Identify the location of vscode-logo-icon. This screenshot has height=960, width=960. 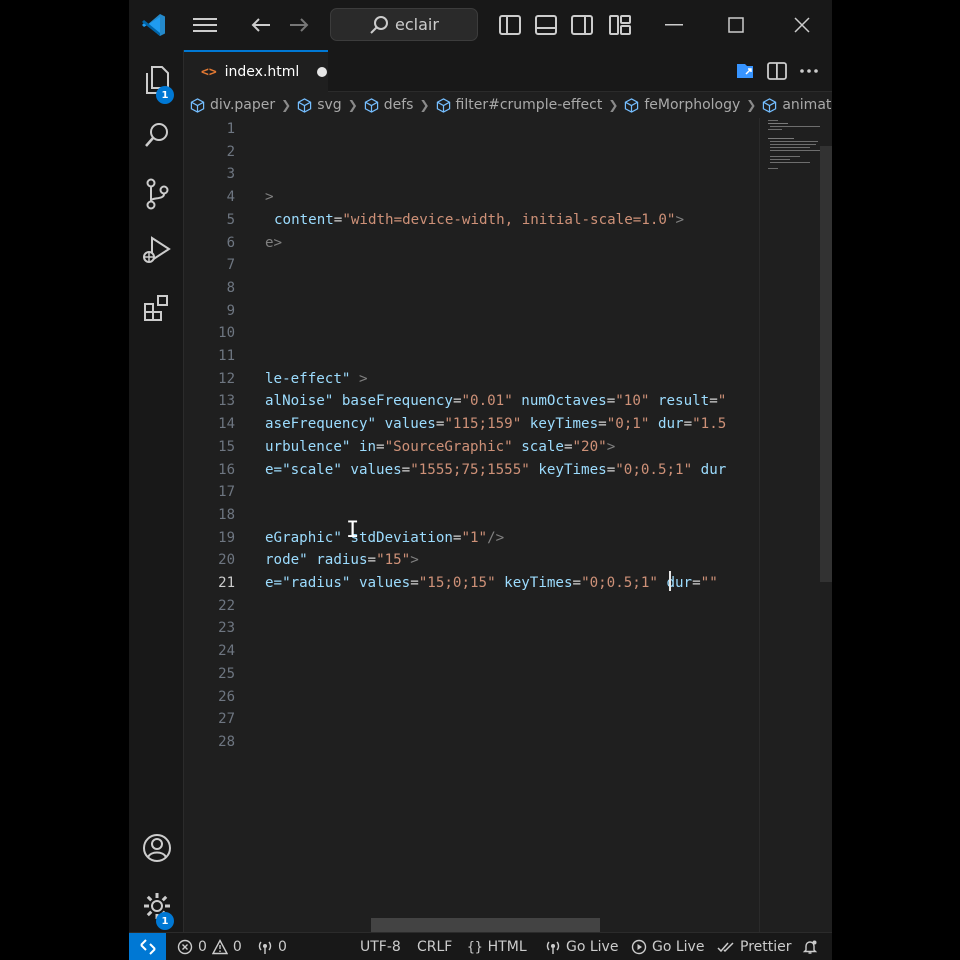
(154, 25).